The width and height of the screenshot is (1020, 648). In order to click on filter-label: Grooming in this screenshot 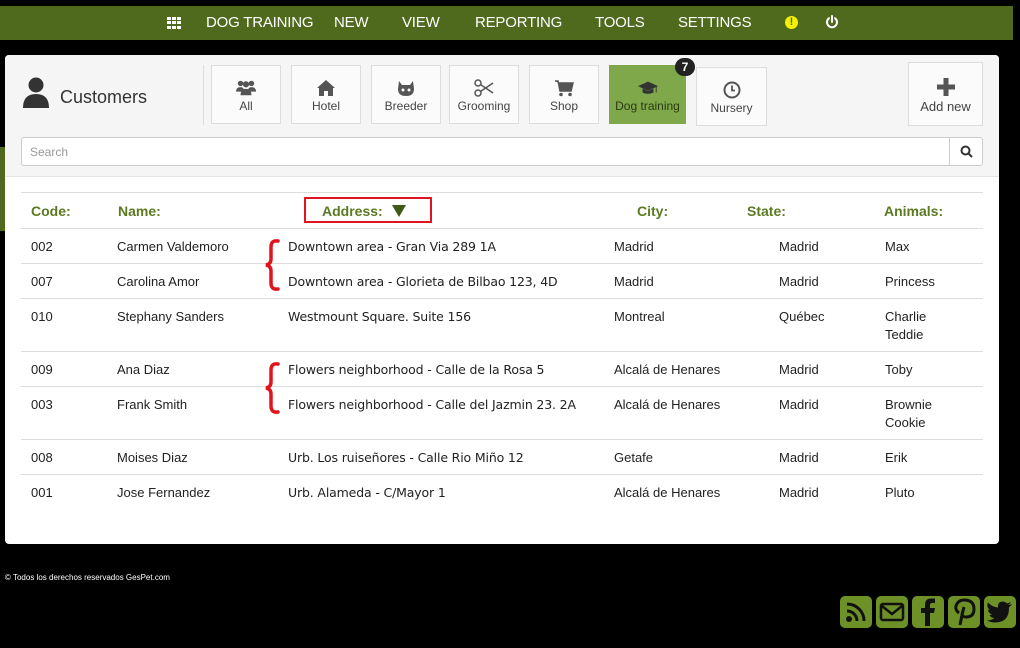, I will do `click(484, 106)`.